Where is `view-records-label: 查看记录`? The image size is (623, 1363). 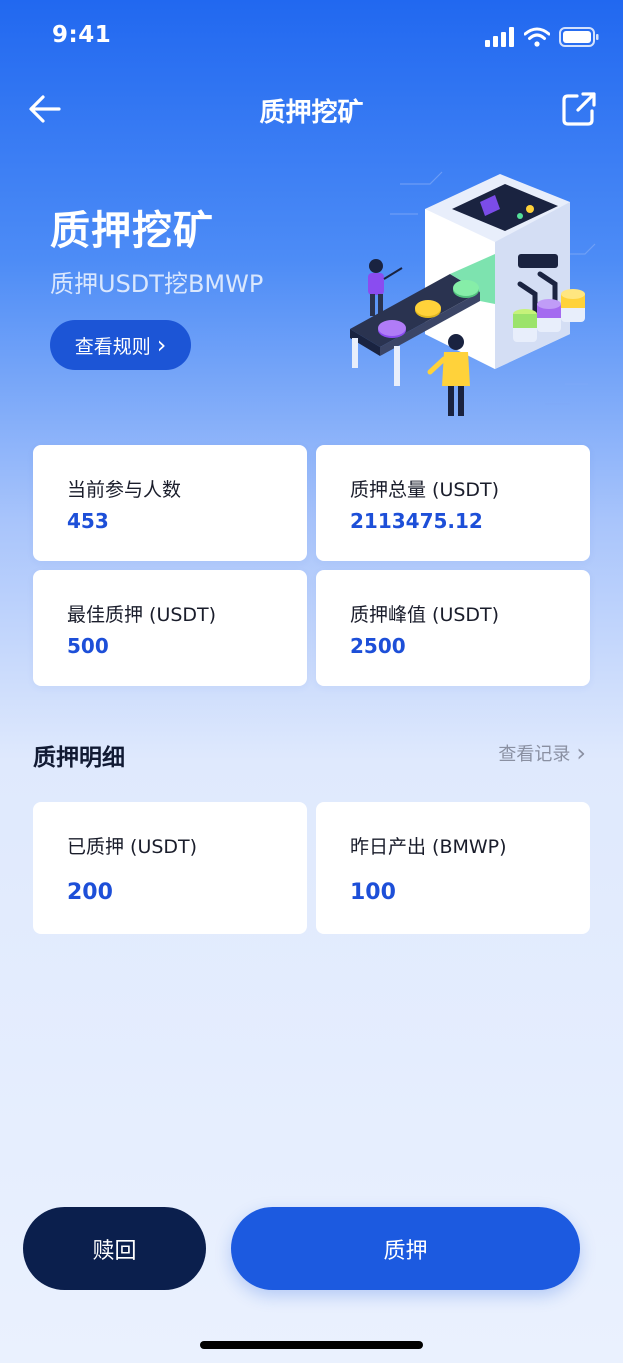
view-records-label: 查看记录 is located at coordinates (534, 754).